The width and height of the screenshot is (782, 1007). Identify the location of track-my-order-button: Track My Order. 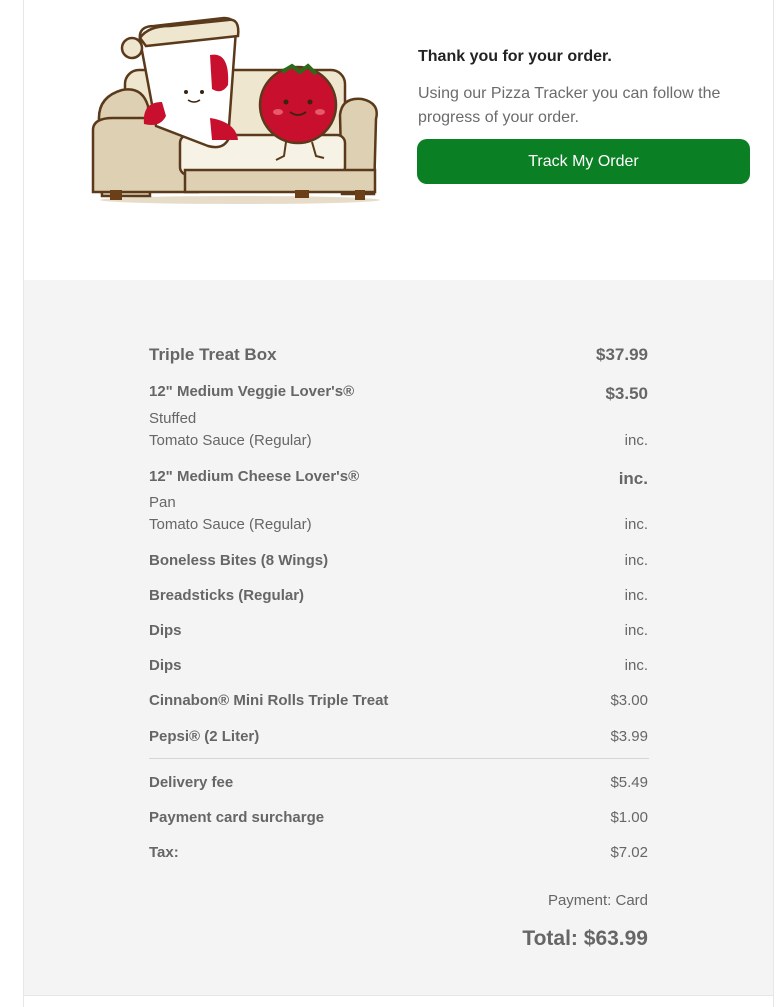
(583, 161).